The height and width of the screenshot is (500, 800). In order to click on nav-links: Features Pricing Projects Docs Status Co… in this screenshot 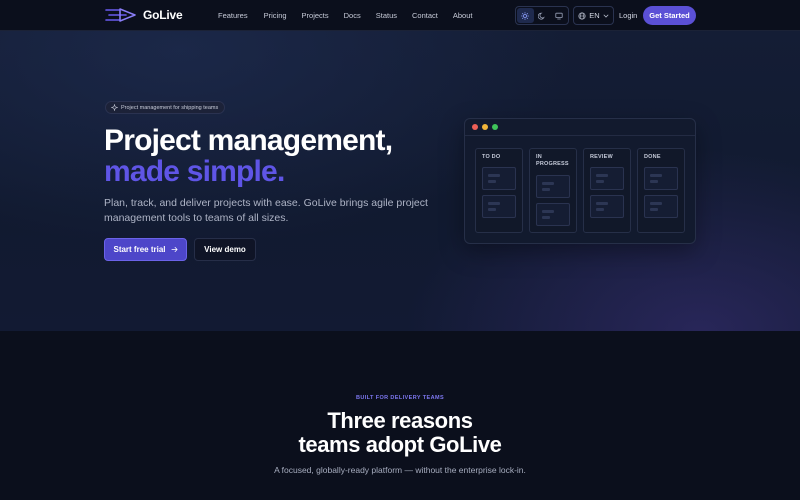, I will do `click(345, 15)`.